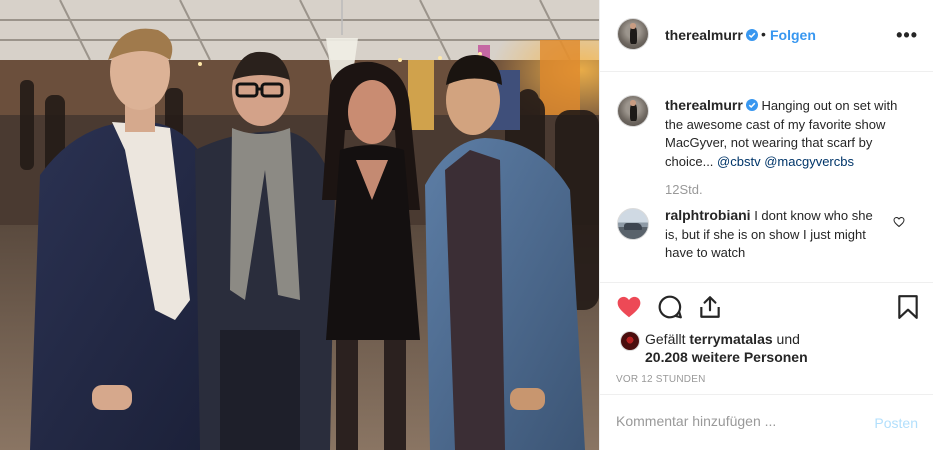 This screenshot has height=450, width=933. I want to click on comment-input, so click(736, 421).